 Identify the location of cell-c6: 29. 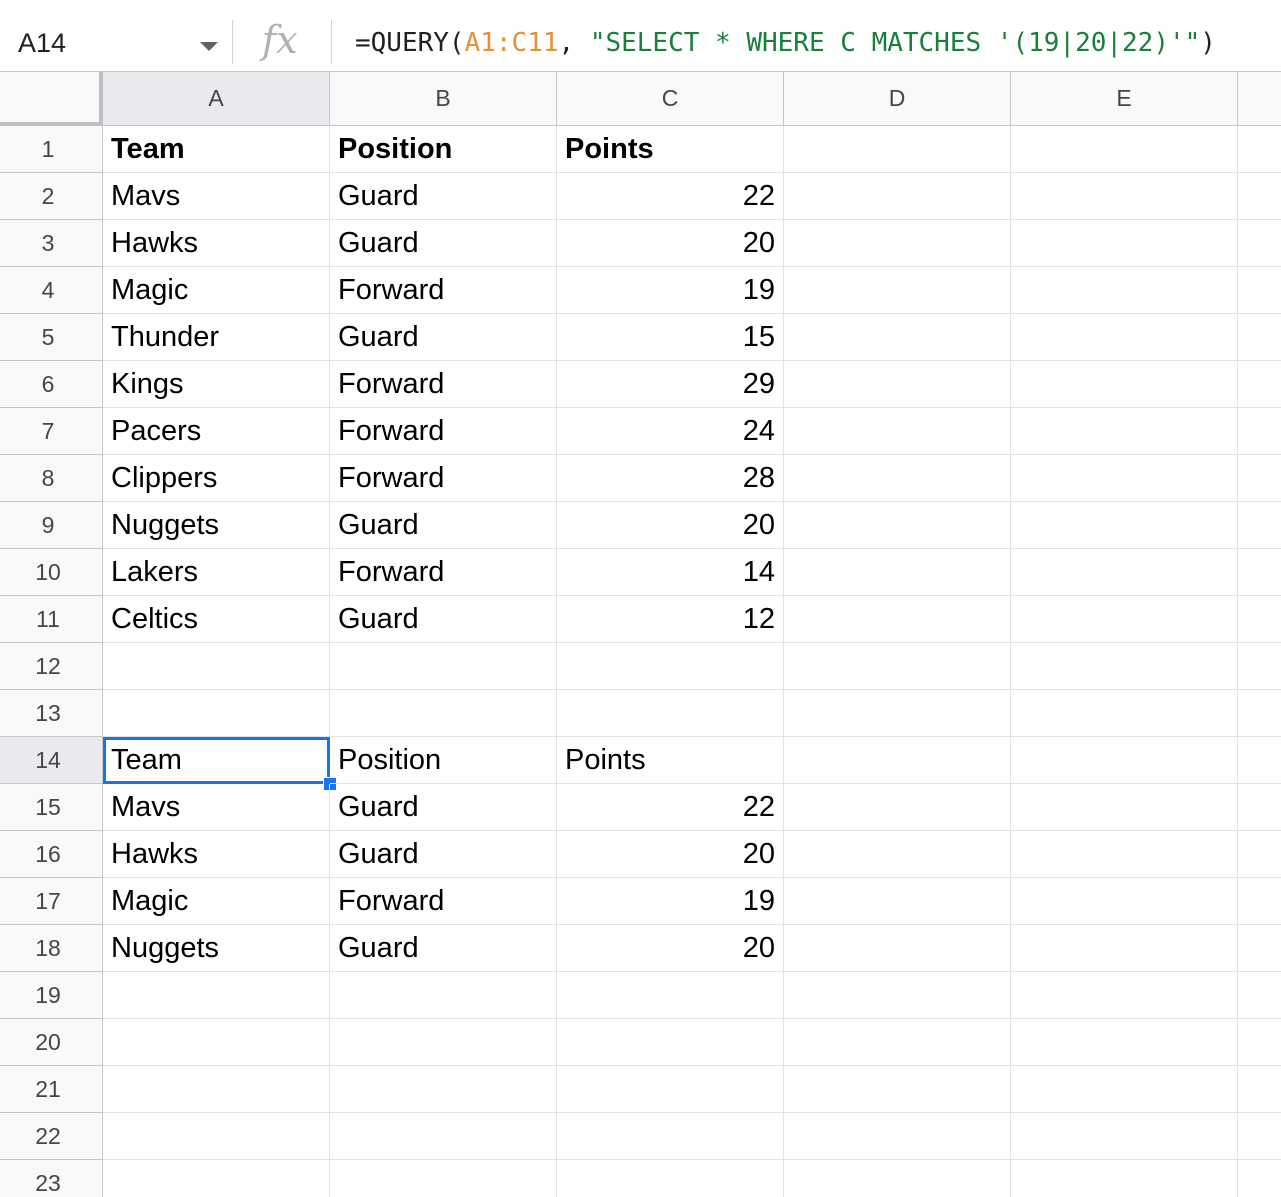
(670, 384).